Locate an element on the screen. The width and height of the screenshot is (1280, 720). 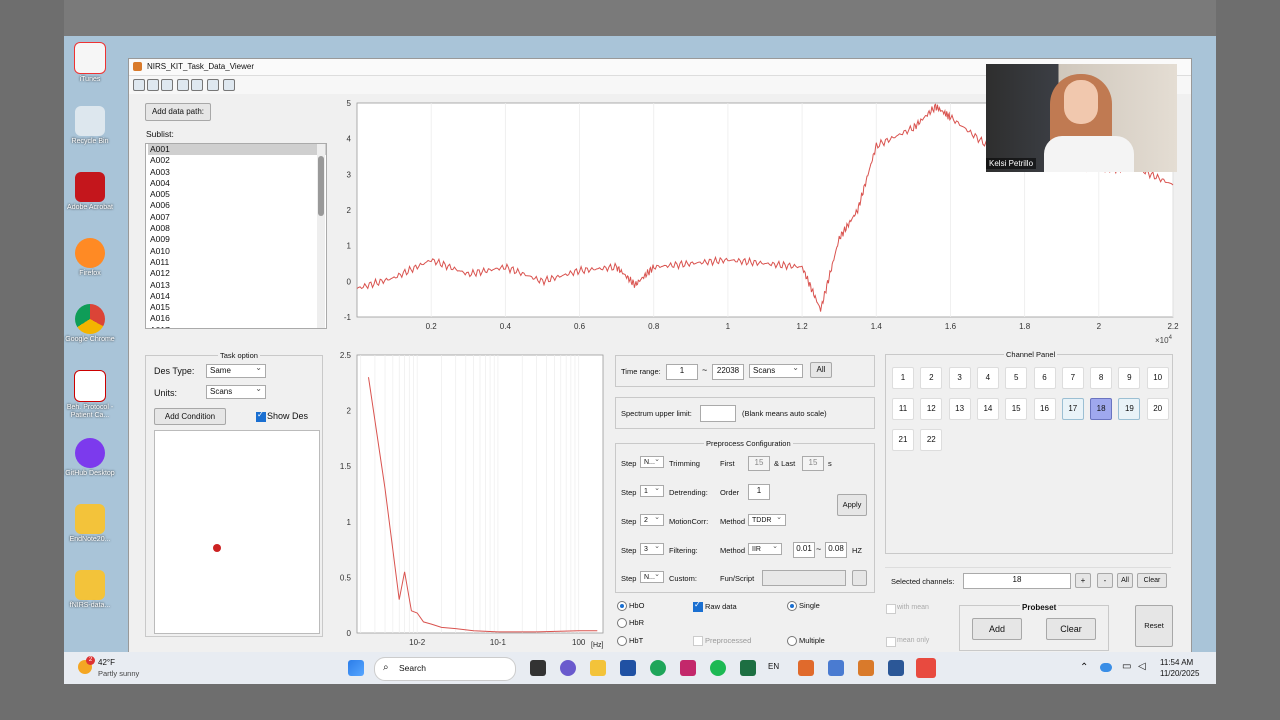
pan-icon is located at coordinates (167, 85).